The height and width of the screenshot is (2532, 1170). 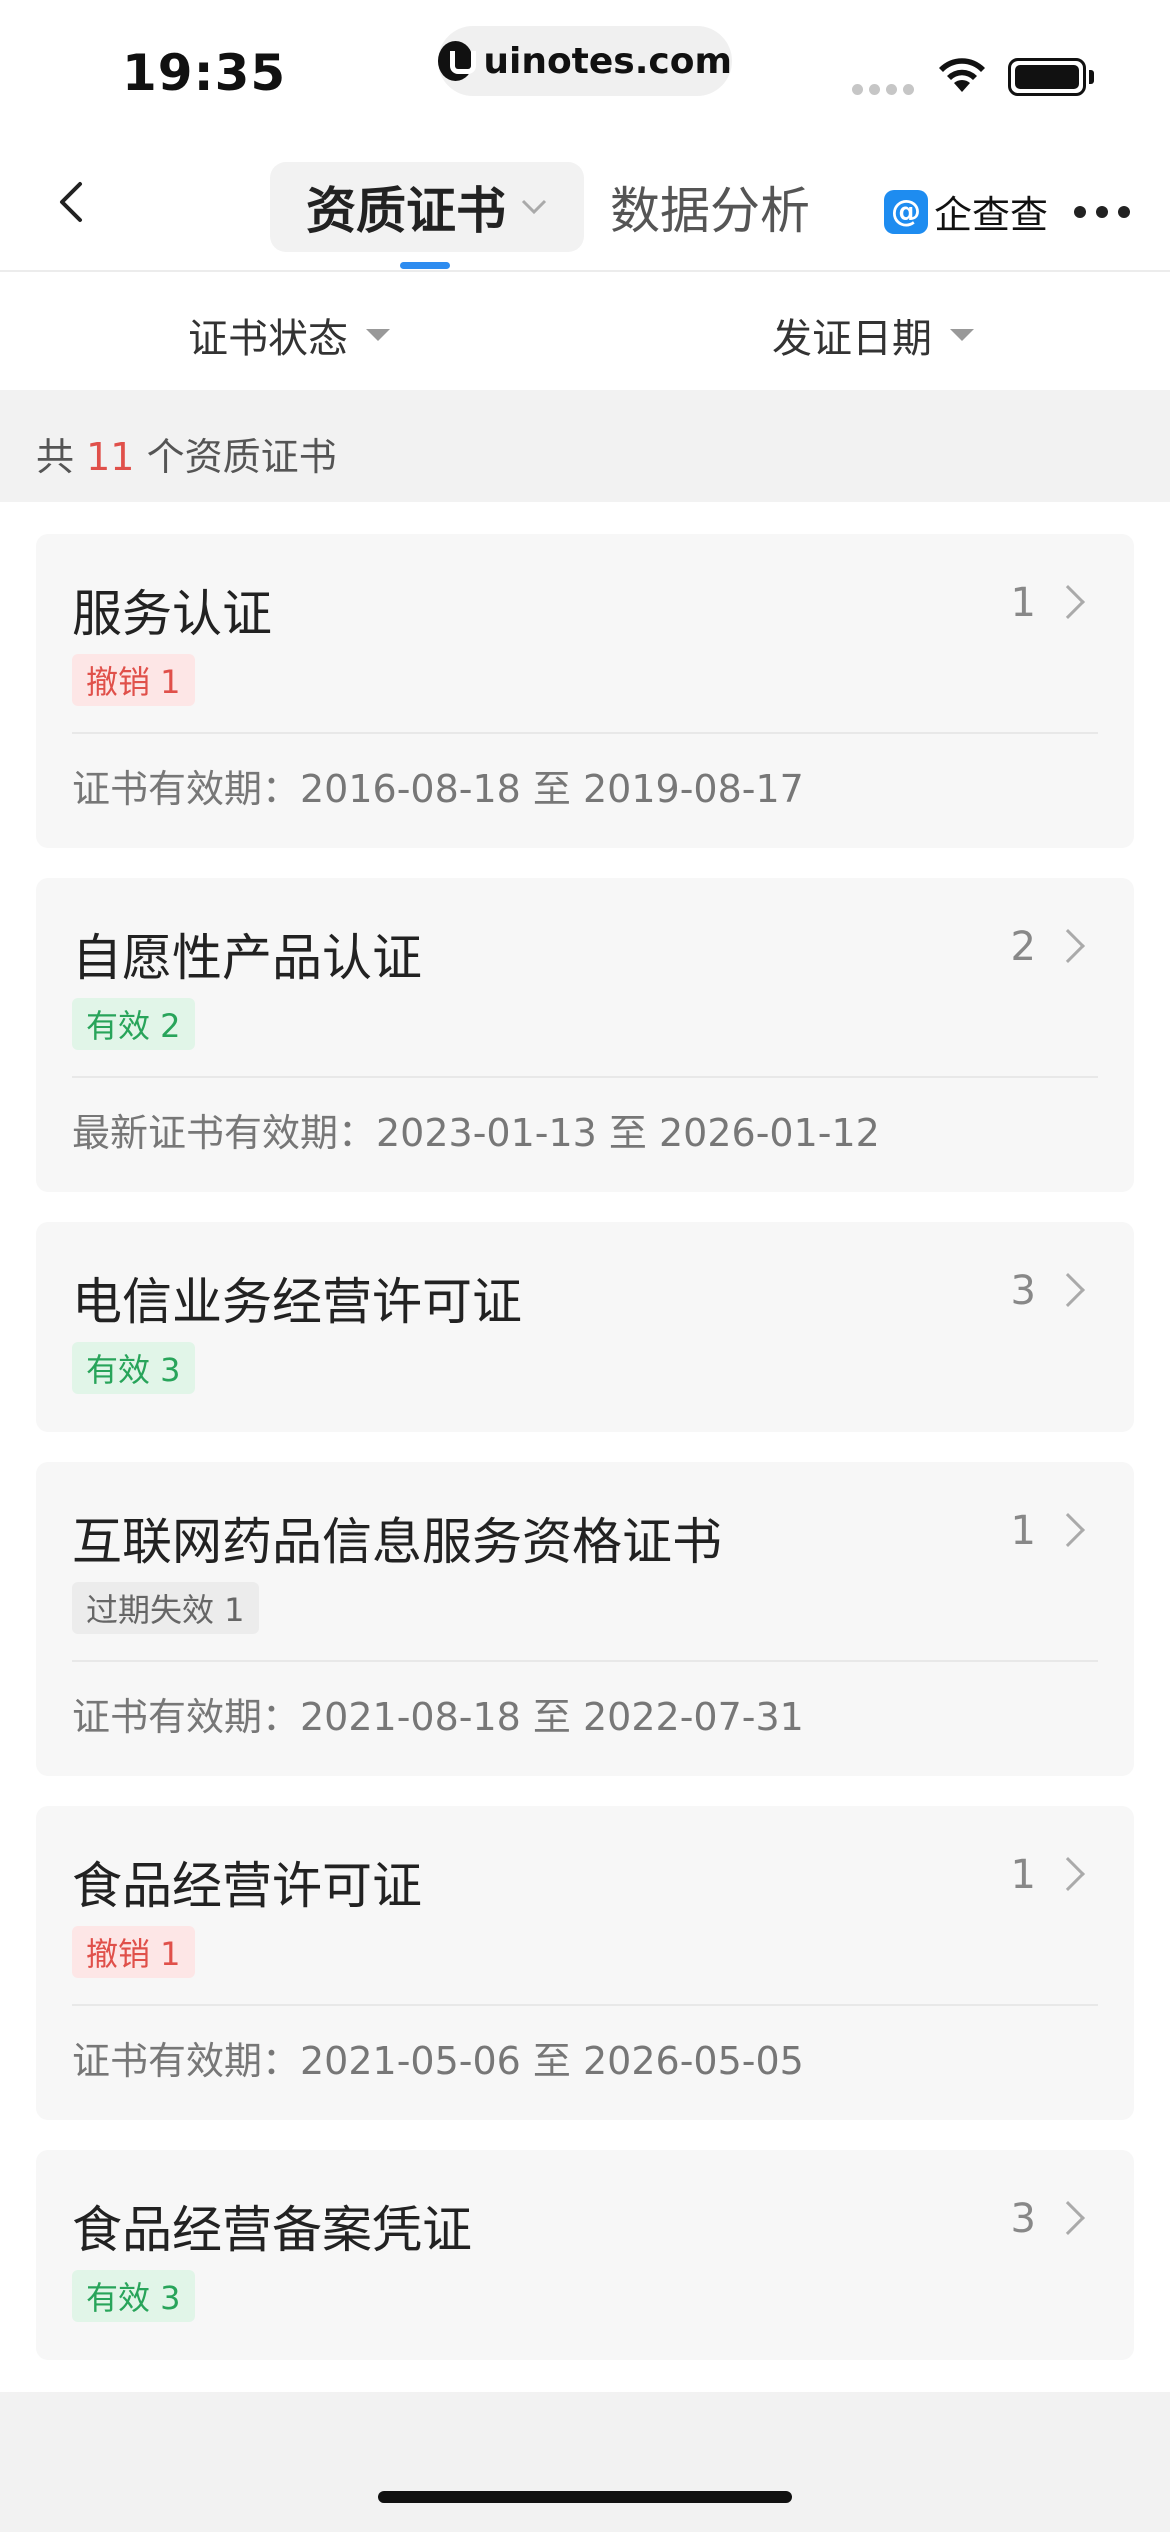 I want to click on site-logo-icon, so click(x=457, y=61).